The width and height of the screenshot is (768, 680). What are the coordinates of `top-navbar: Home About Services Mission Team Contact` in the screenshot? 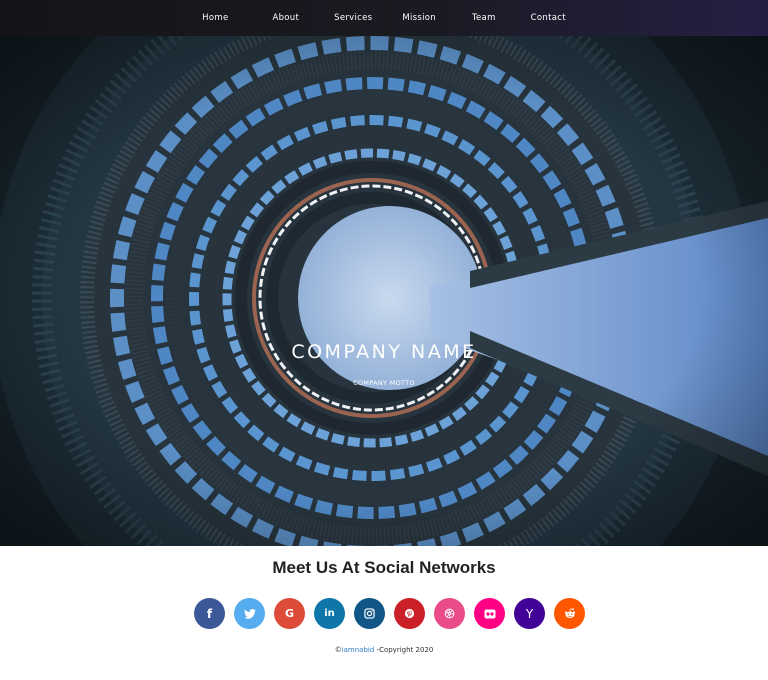 It's located at (384, 18).